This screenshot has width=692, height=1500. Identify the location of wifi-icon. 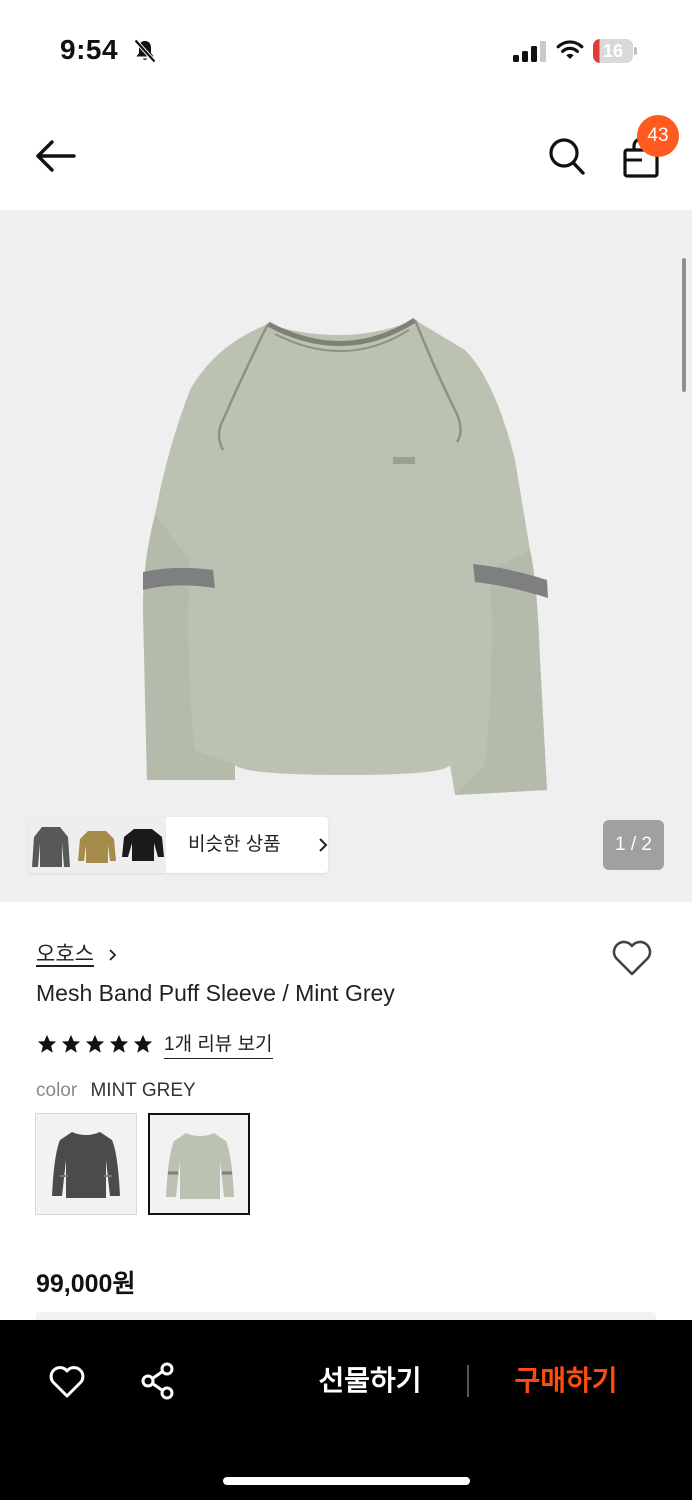
(570, 49).